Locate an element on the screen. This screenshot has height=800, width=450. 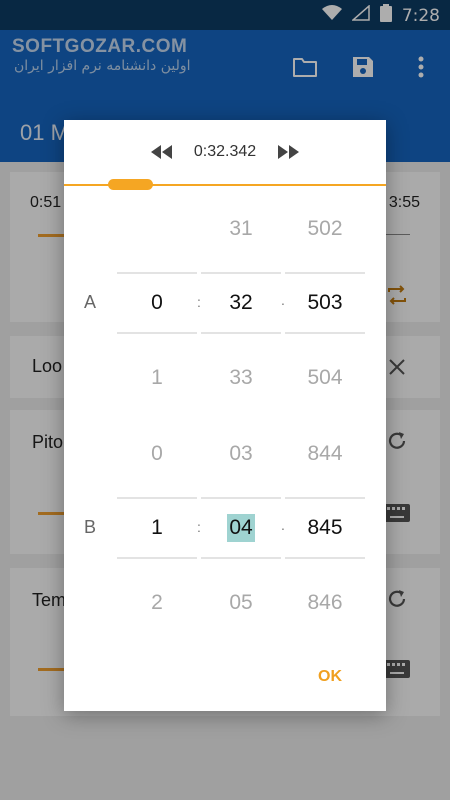
a-minutes-below: 1 is located at coordinates (157, 378).